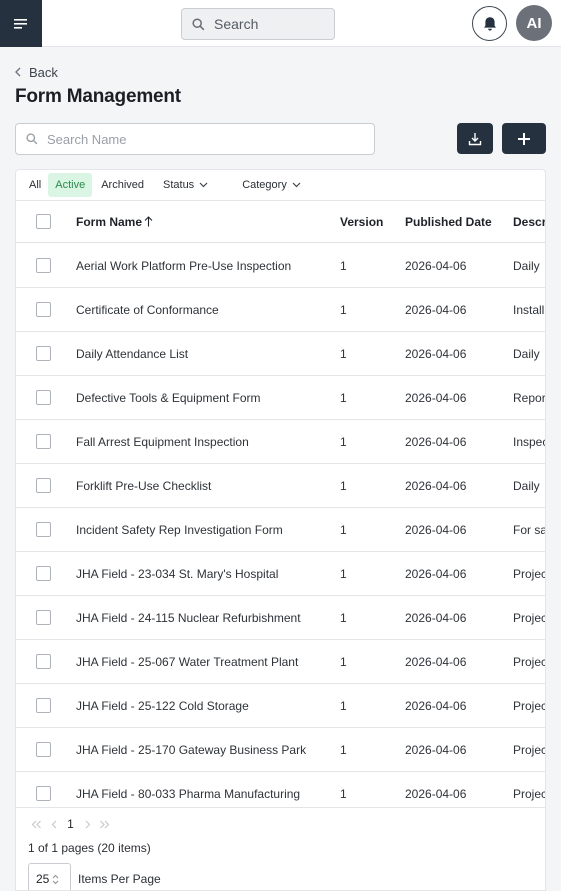 The image size is (561, 891). What do you see at coordinates (122, 185) in the screenshot?
I see `tab-archived: Archived` at bounding box center [122, 185].